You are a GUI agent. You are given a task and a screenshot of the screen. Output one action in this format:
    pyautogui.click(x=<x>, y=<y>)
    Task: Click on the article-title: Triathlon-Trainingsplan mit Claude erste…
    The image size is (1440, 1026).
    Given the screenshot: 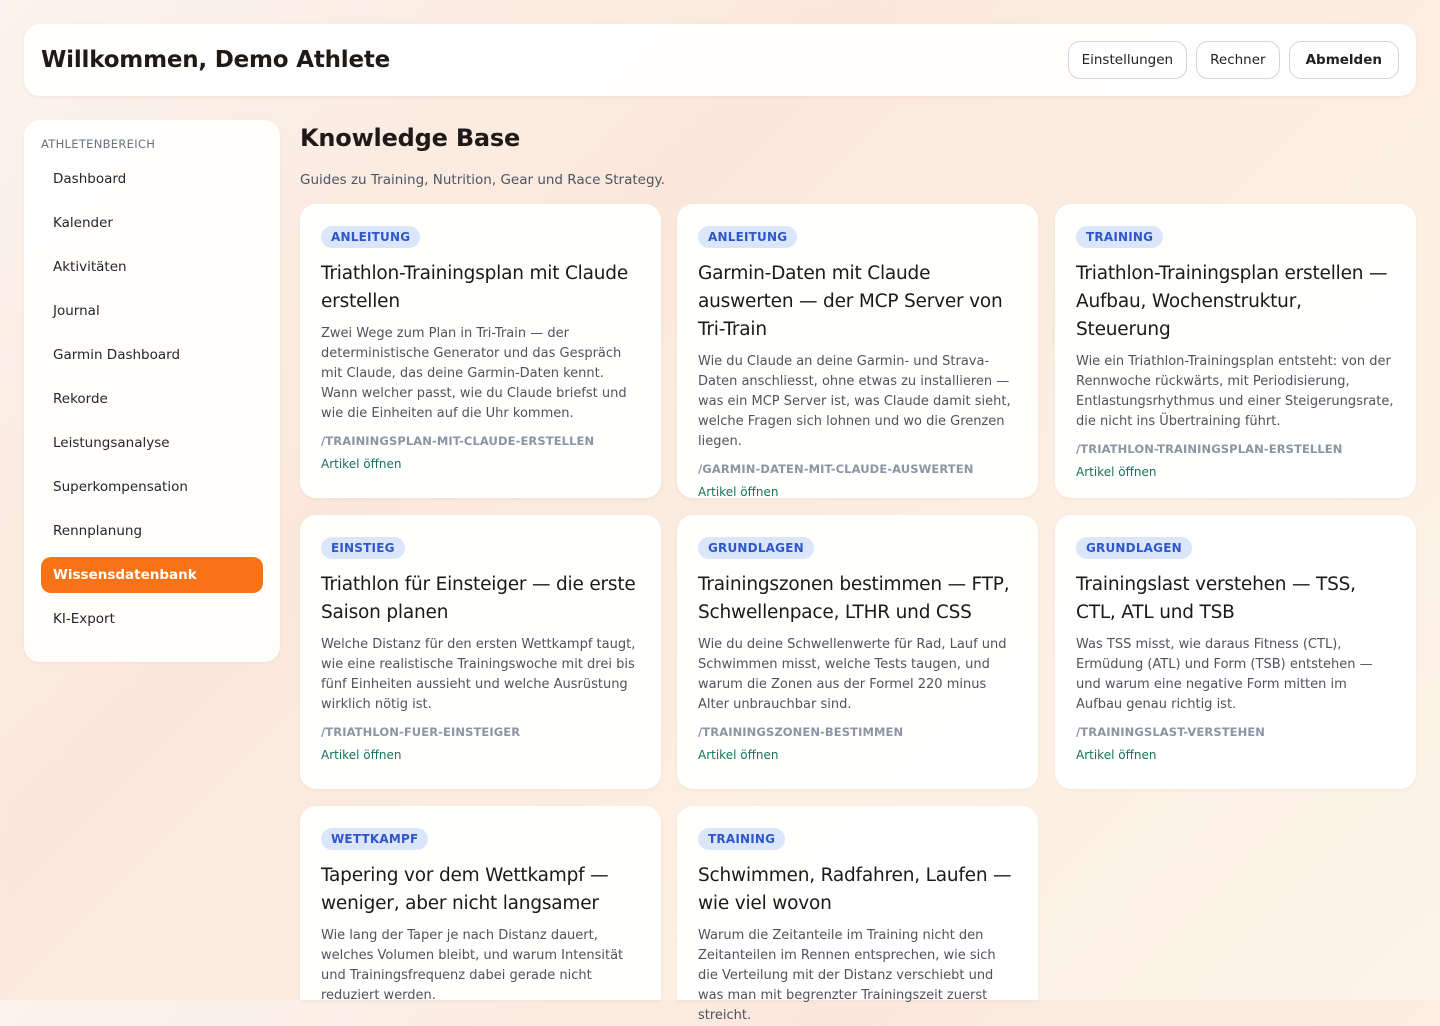 What is the action you would take?
    pyautogui.click(x=480, y=288)
    